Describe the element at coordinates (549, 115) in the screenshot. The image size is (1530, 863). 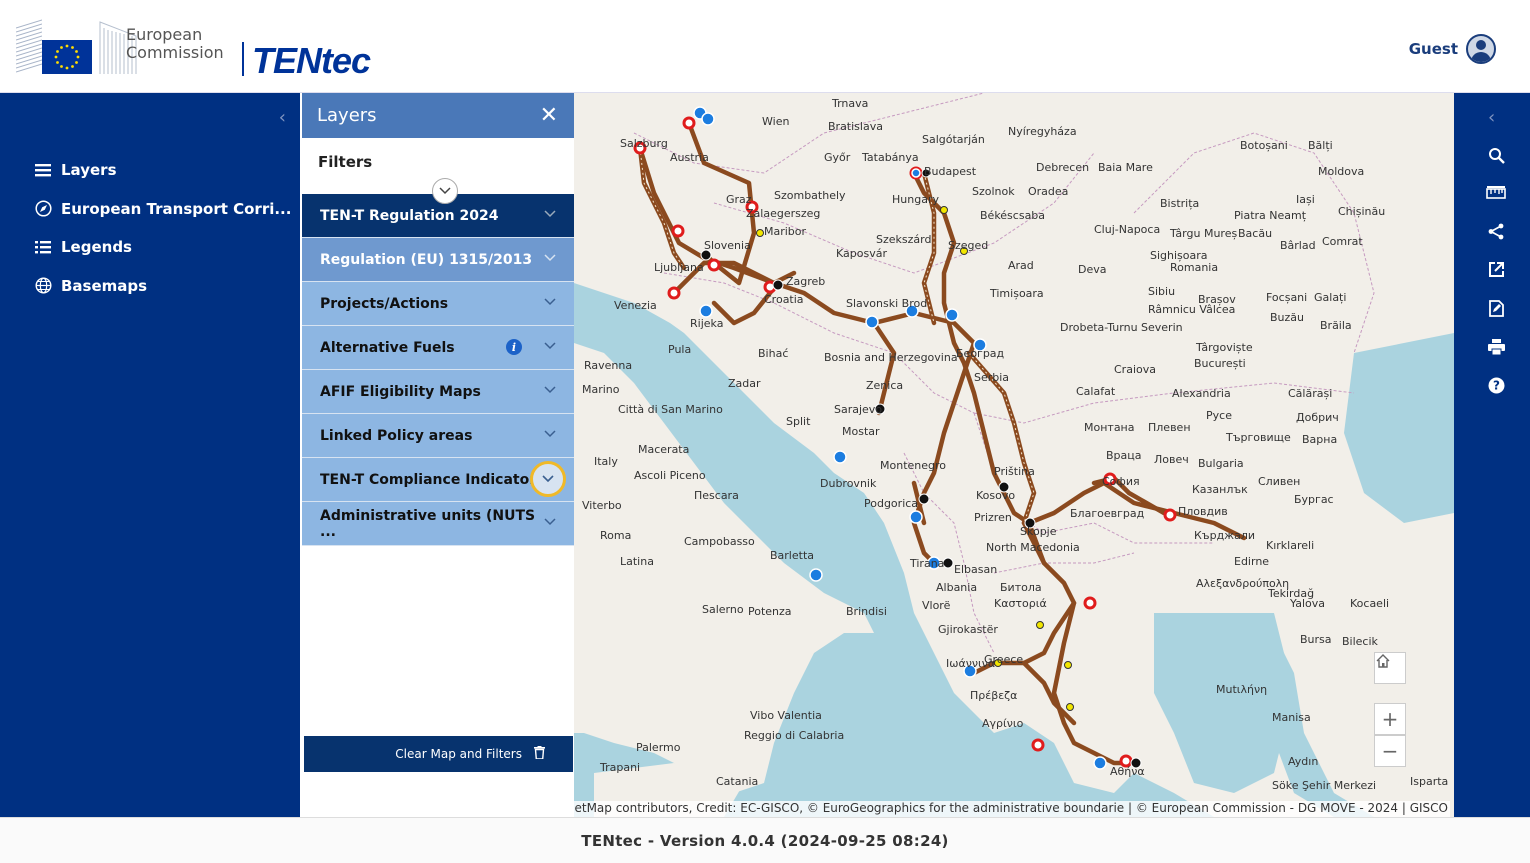
I see `close-icon: ✕` at that location.